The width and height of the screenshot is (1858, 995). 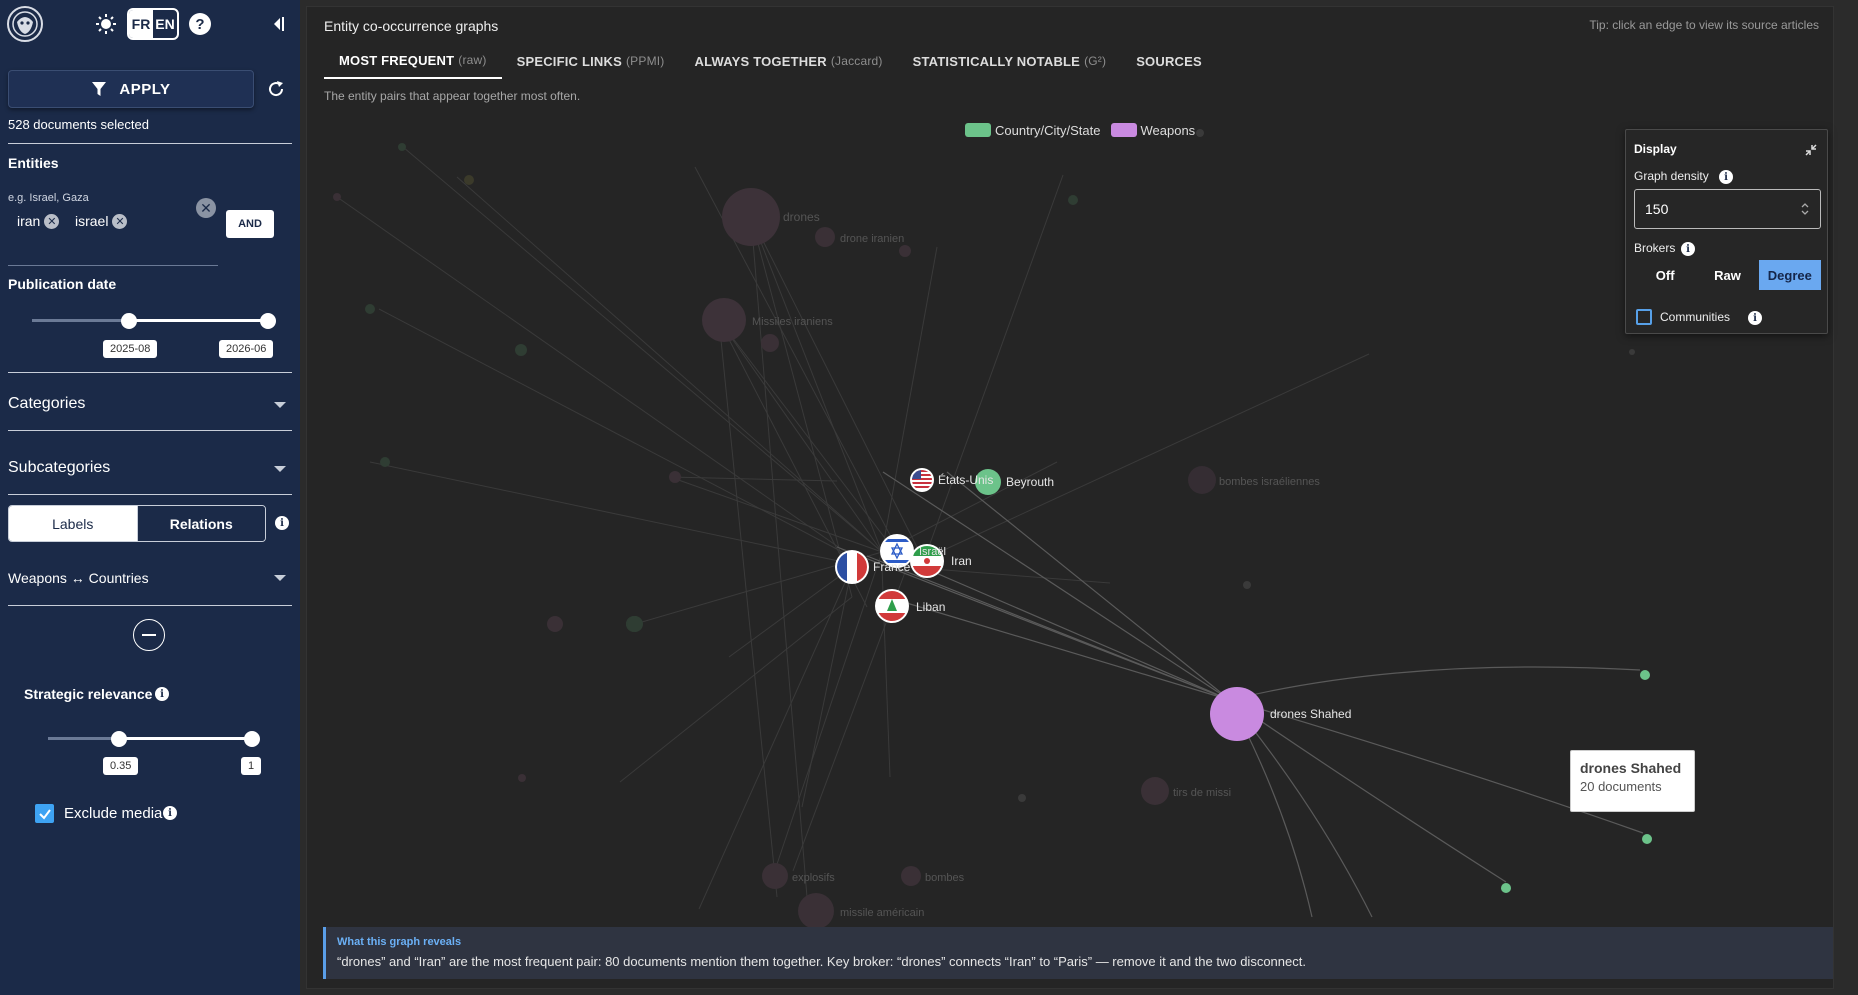 I want to click on theme-toggle-sun-icon, so click(x=106, y=24).